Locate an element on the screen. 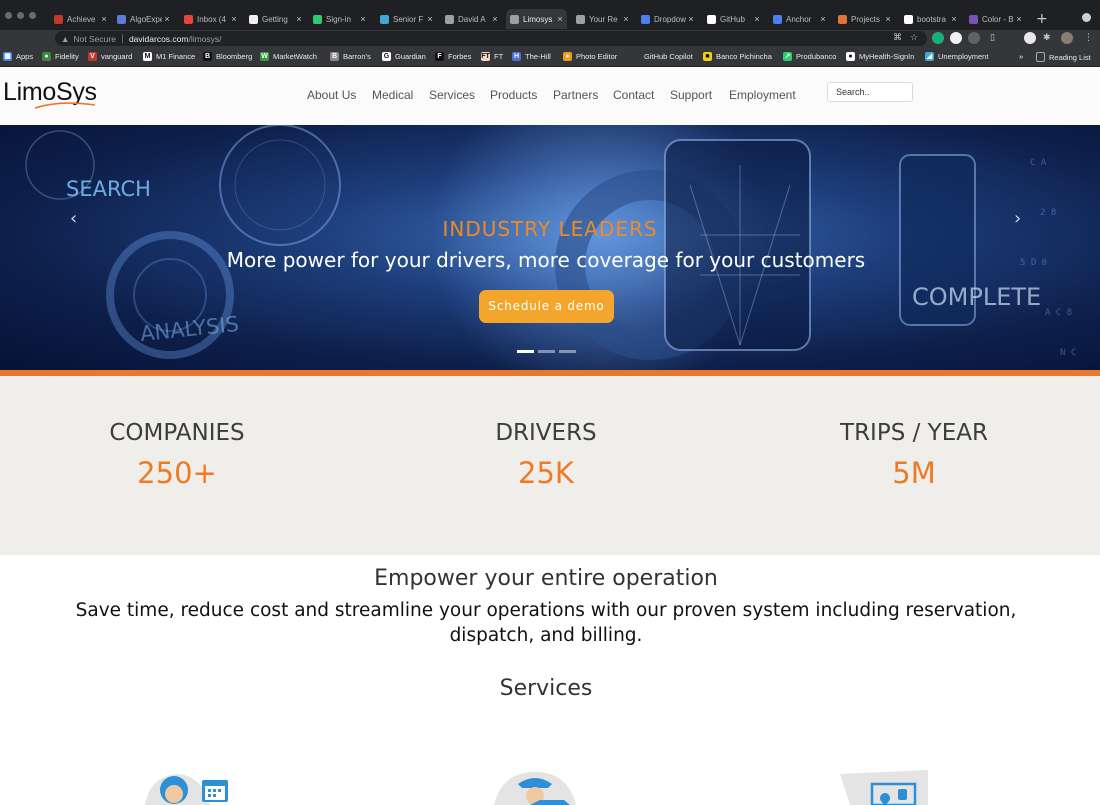 The width and height of the screenshot is (1100, 805). window-close-button is located at coordinates (8, 15).